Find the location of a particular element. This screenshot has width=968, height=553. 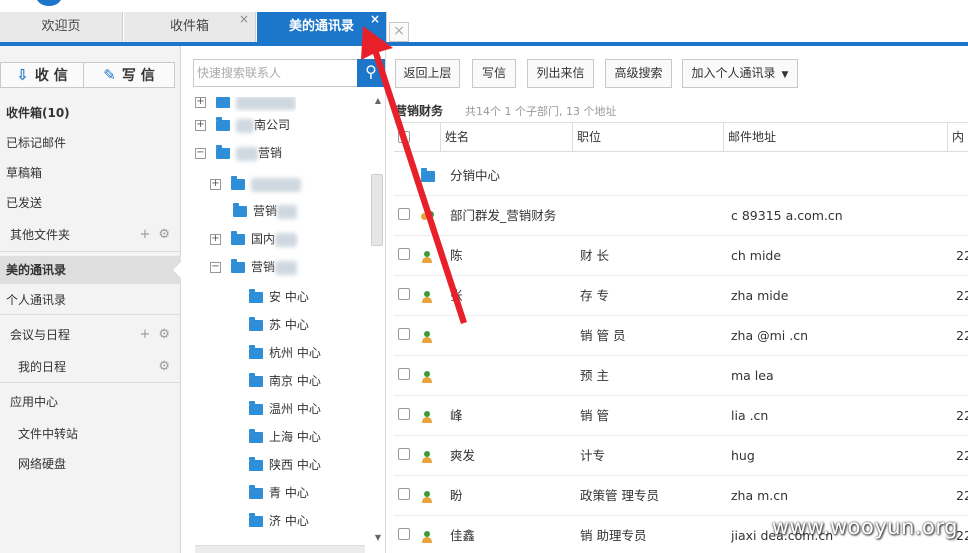

row-email: hug is located at coordinates (836, 456).